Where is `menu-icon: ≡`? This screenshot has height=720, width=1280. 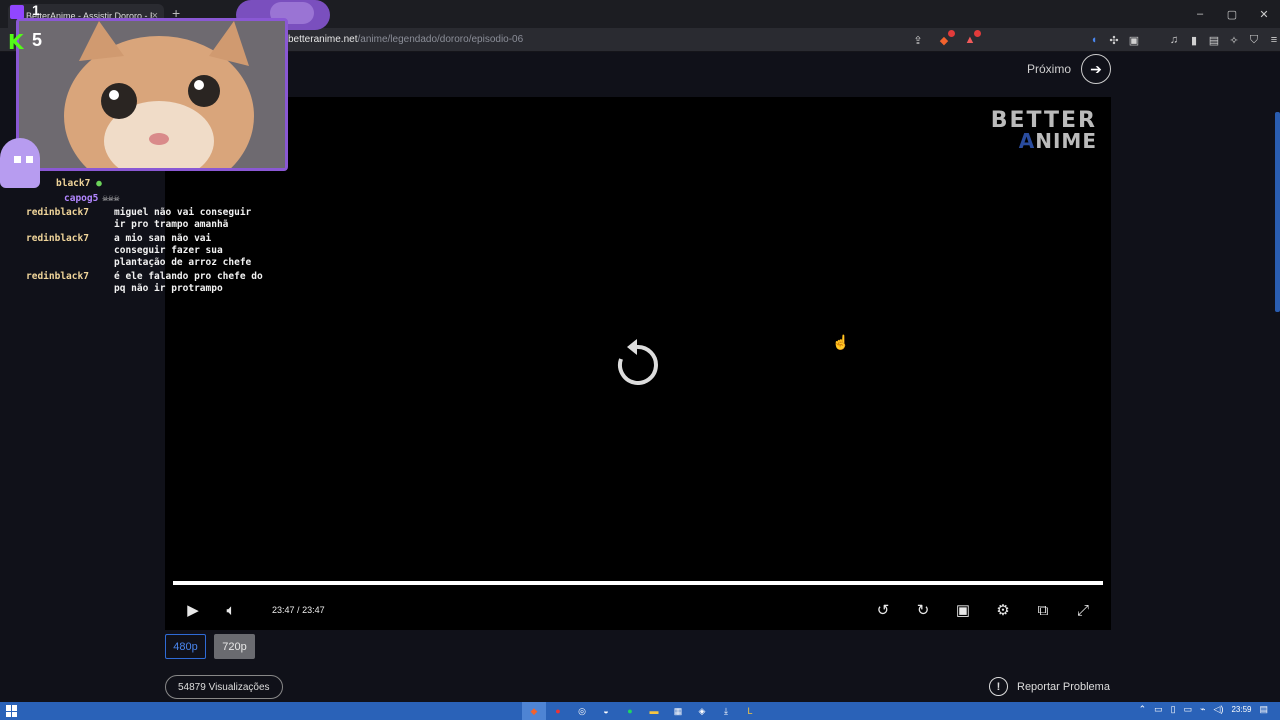
menu-icon: ≡ is located at coordinates (1273, 40).